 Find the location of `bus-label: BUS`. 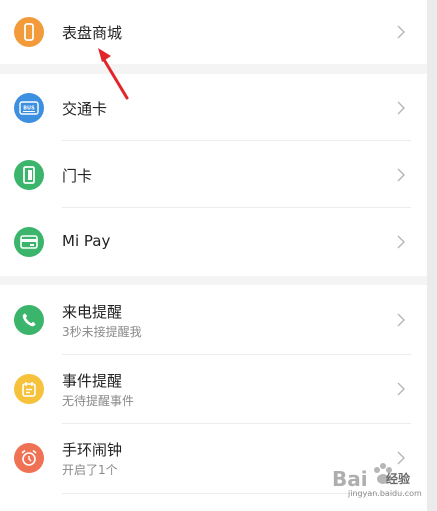

bus-label: BUS is located at coordinates (29, 109).